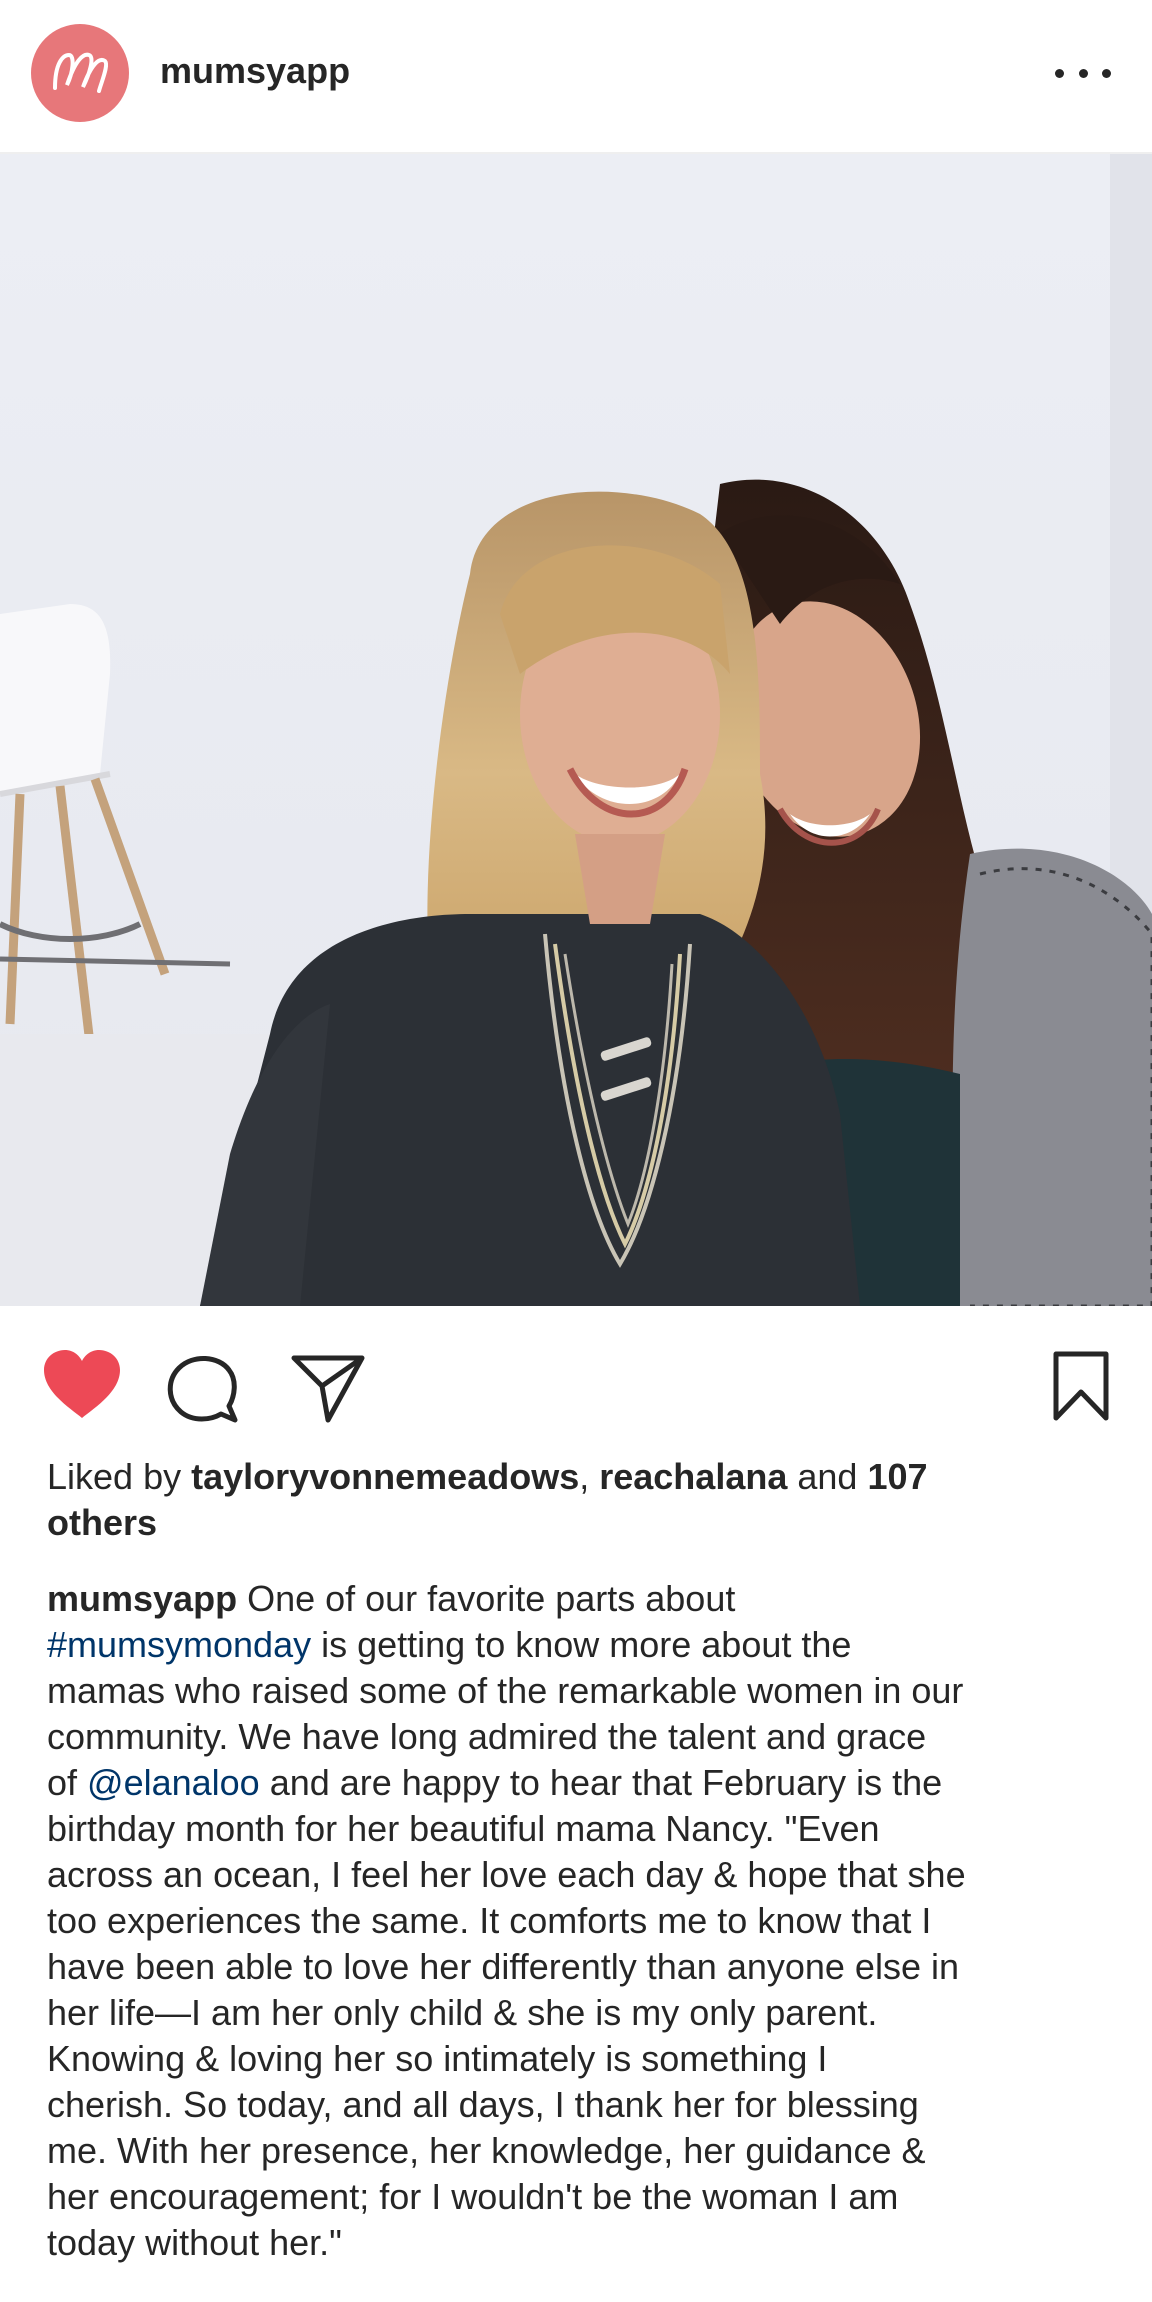 This screenshot has width=1152, height=2302. I want to click on mumsy-logo-icon, so click(81, 72).